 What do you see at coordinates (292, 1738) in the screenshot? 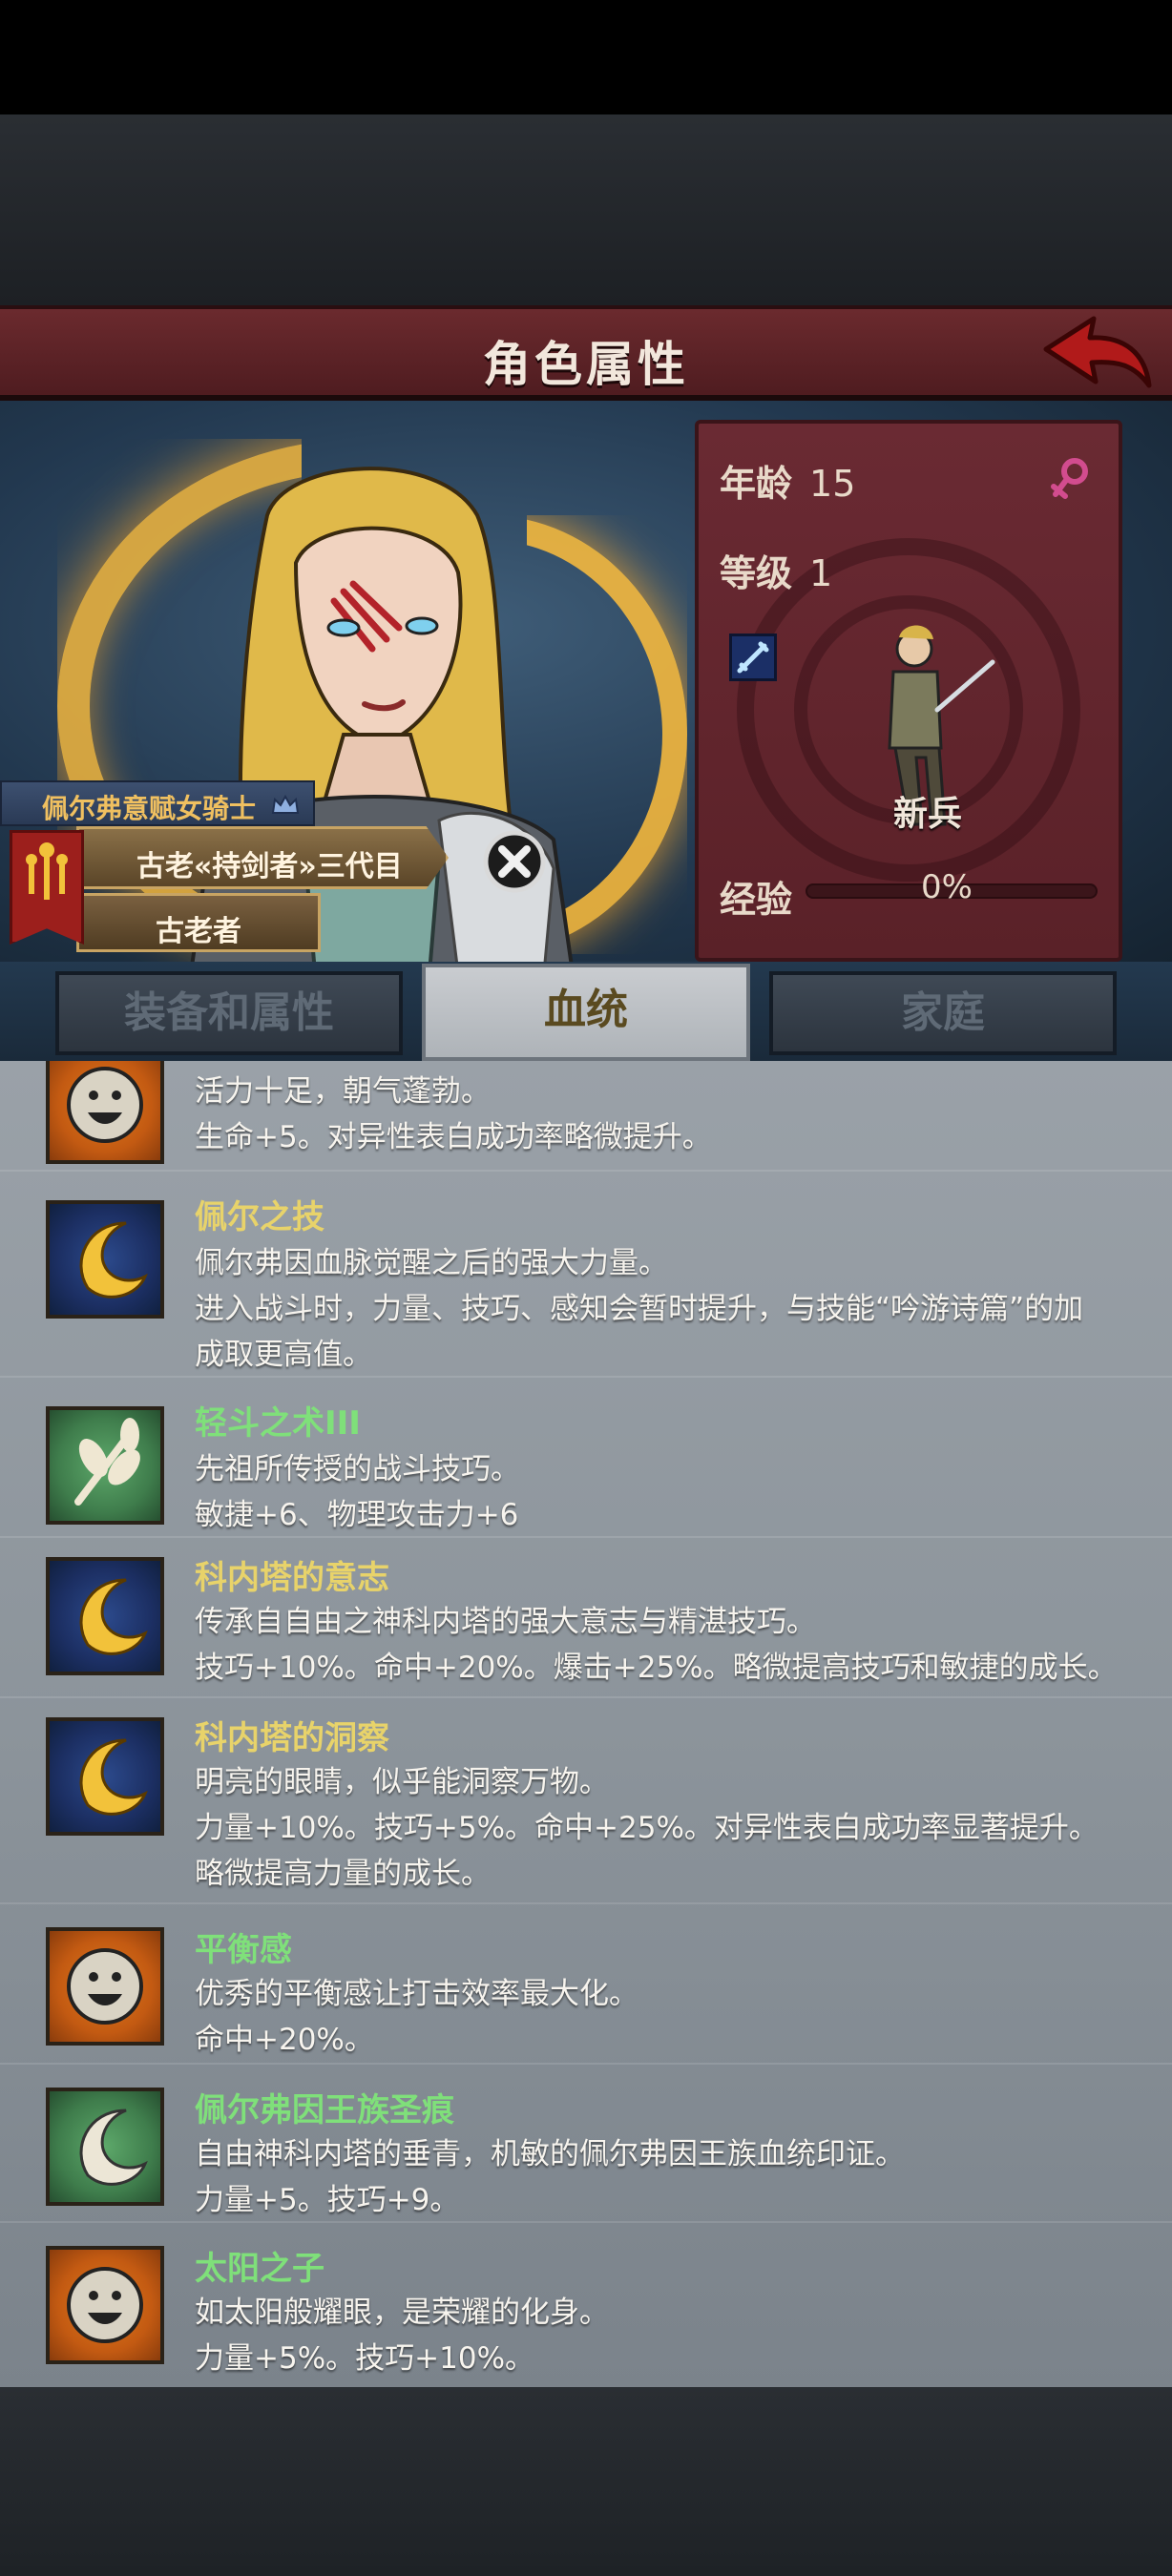
I see `trait-name: 科内塔的洞察` at bounding box center [292, 1738].